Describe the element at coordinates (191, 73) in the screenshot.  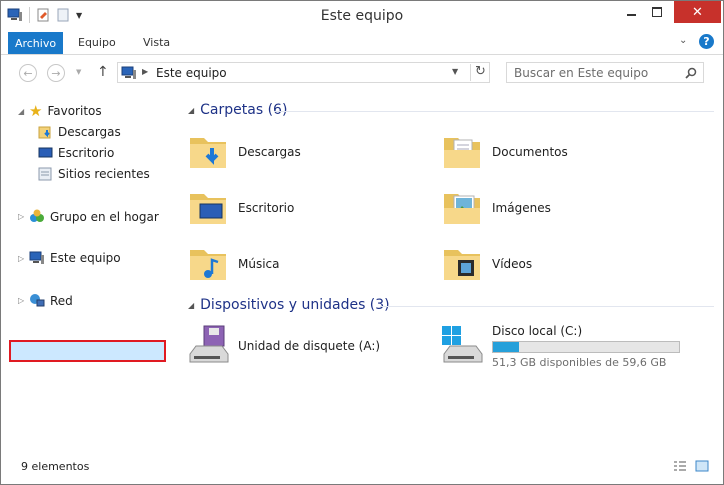
I see `address-path: Este equipo` at that location.